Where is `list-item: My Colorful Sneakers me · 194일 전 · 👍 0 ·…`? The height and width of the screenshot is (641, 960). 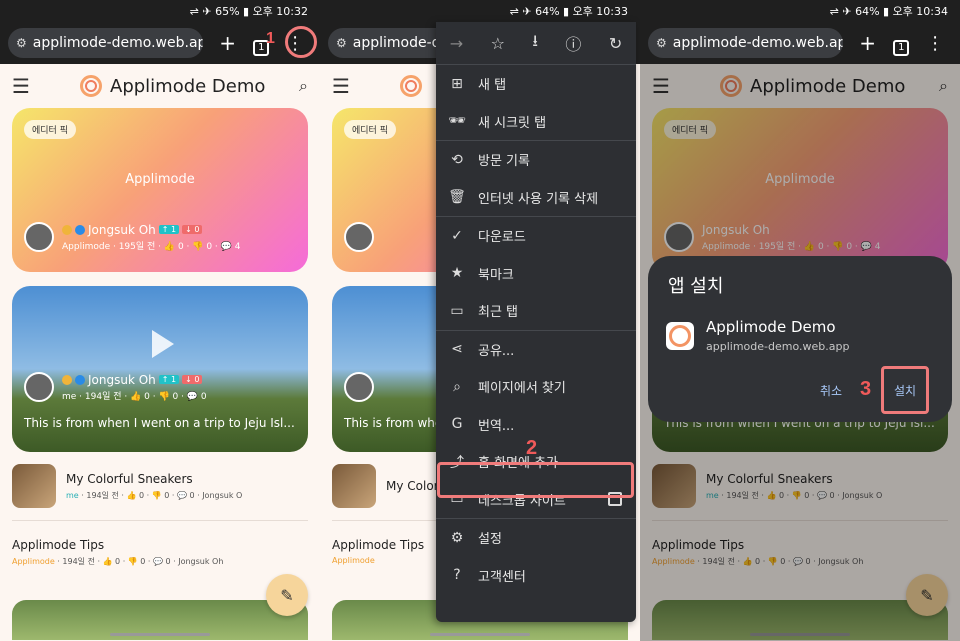 list-item: My Colorful Sneakers me · 194일 전 · 👍 0 ·… is located at coordinates (127, 486).